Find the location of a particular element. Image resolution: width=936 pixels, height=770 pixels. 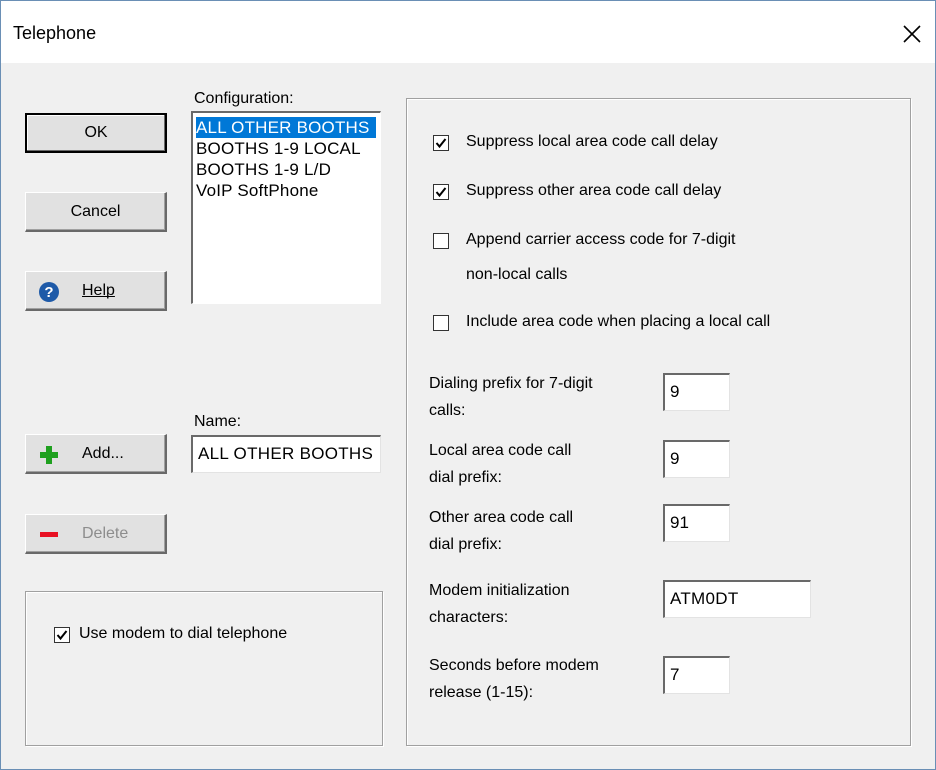

modem-release-label-line1: Seconds before modem is located at coordinates (514, 665).